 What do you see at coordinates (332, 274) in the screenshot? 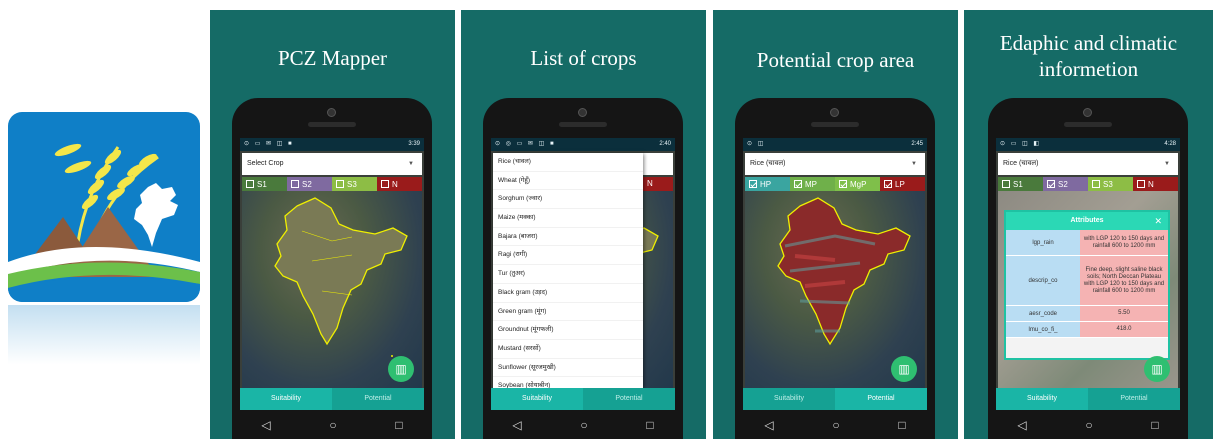
I see `phone-screen: ⊙ ▭ ✉ ◫ ■ 3:39 Select Crop ▼ S1 S2 S3 N` at bounding box center [332, 274].